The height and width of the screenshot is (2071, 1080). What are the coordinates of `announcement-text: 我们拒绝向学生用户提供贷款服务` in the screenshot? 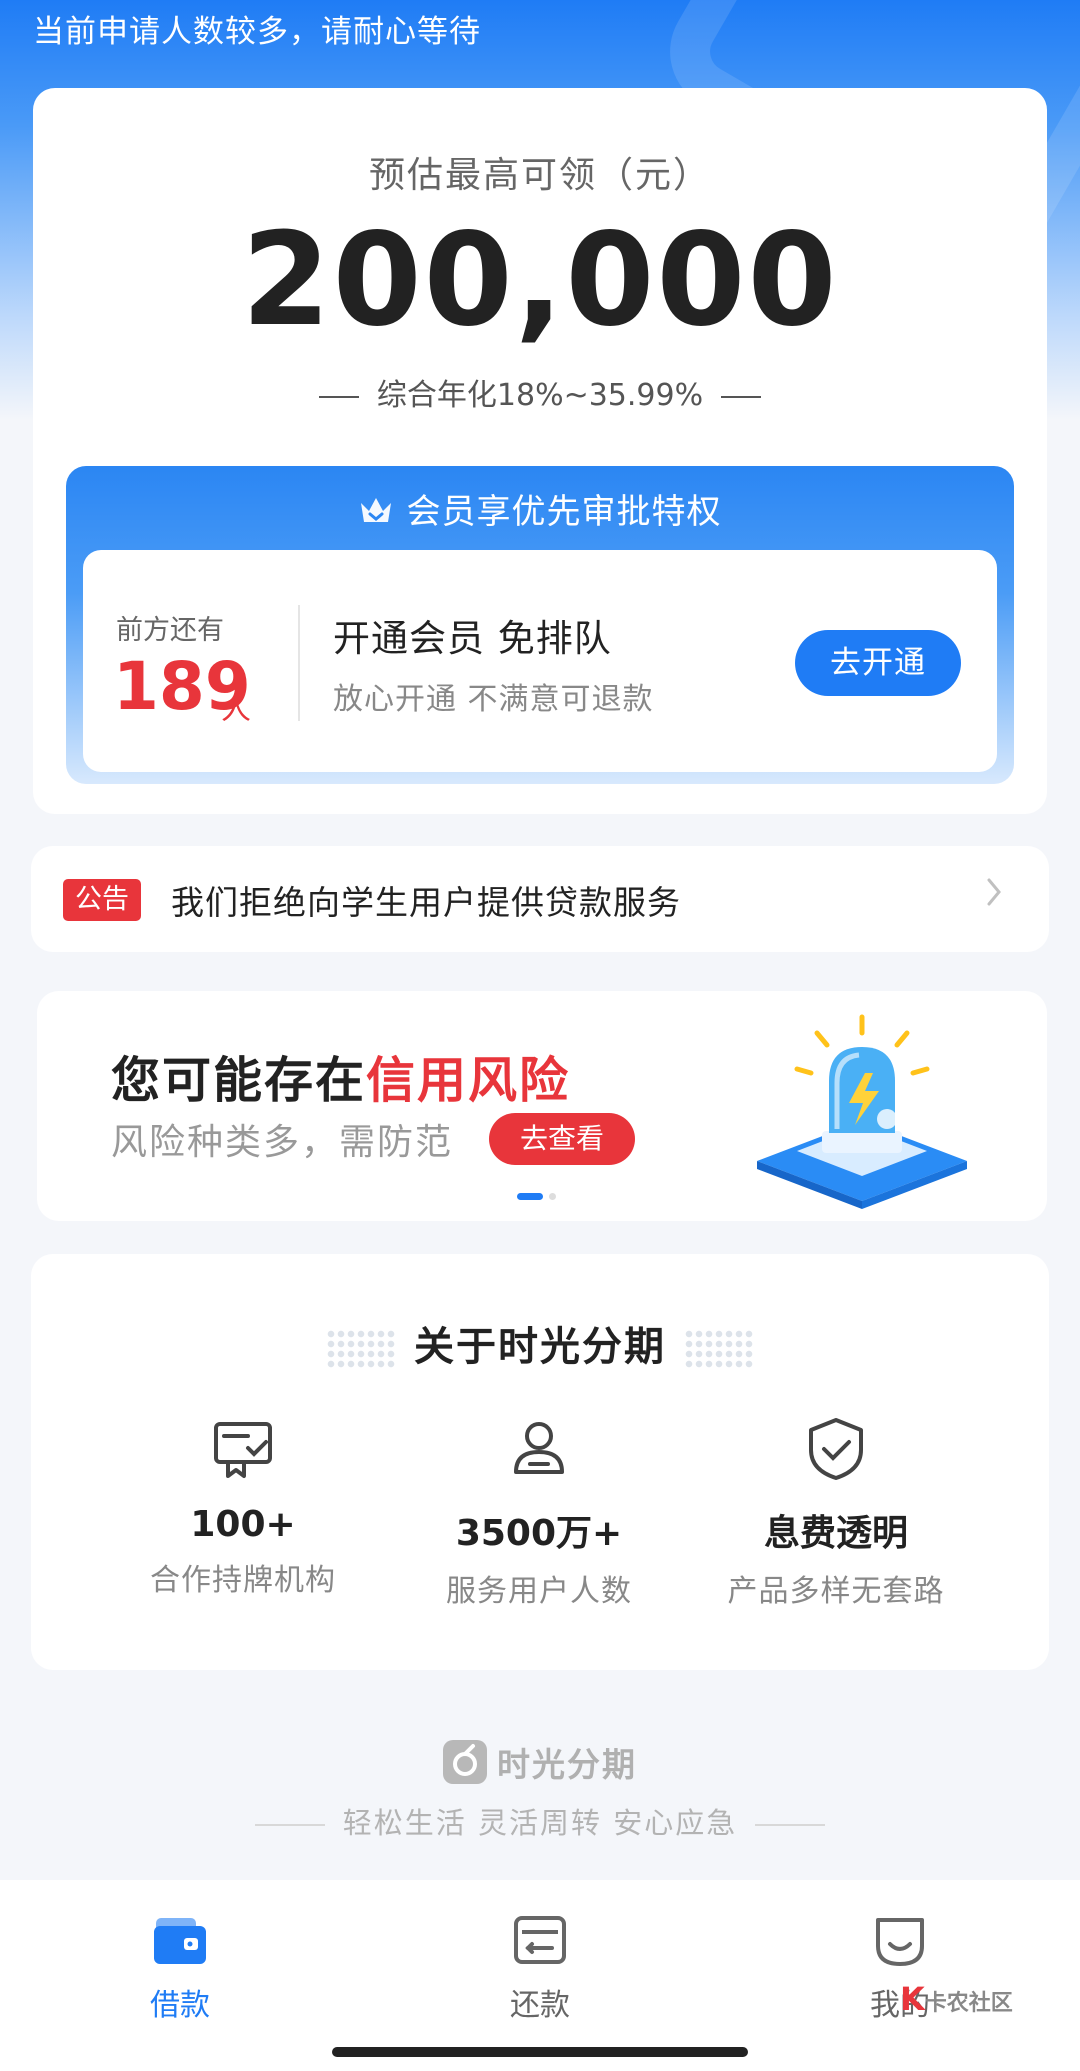 It's located at (426, 902).